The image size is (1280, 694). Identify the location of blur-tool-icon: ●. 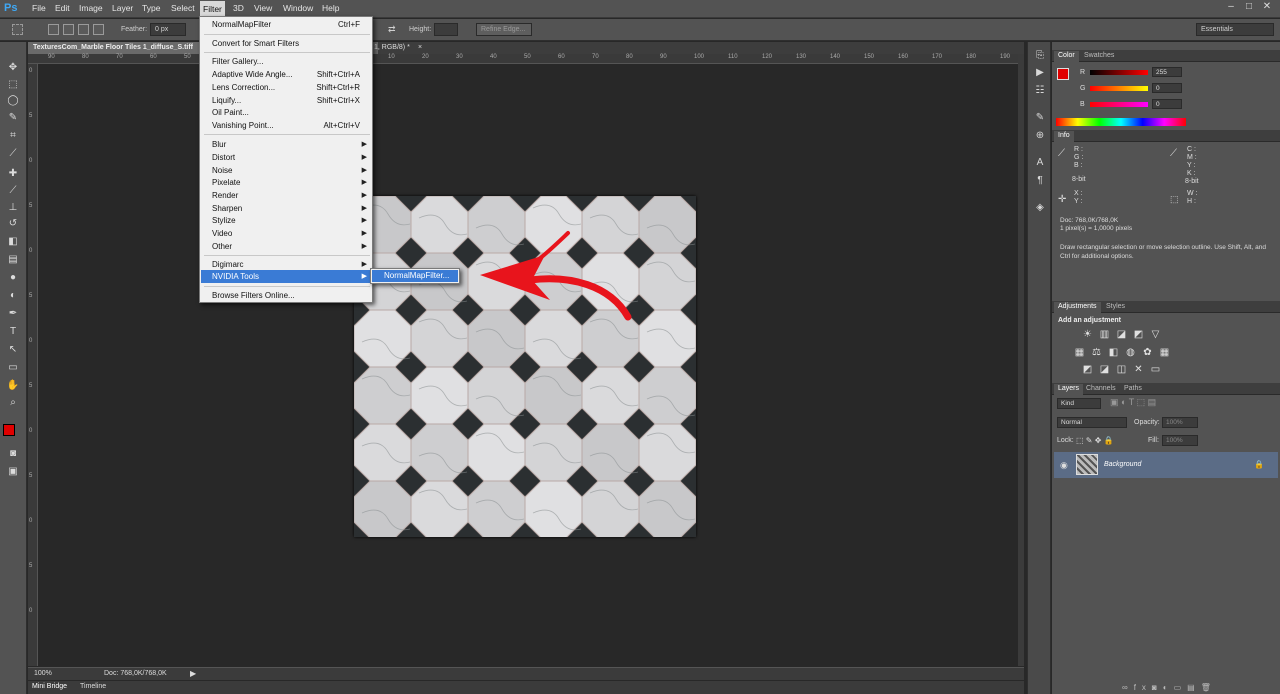
(13, 278).